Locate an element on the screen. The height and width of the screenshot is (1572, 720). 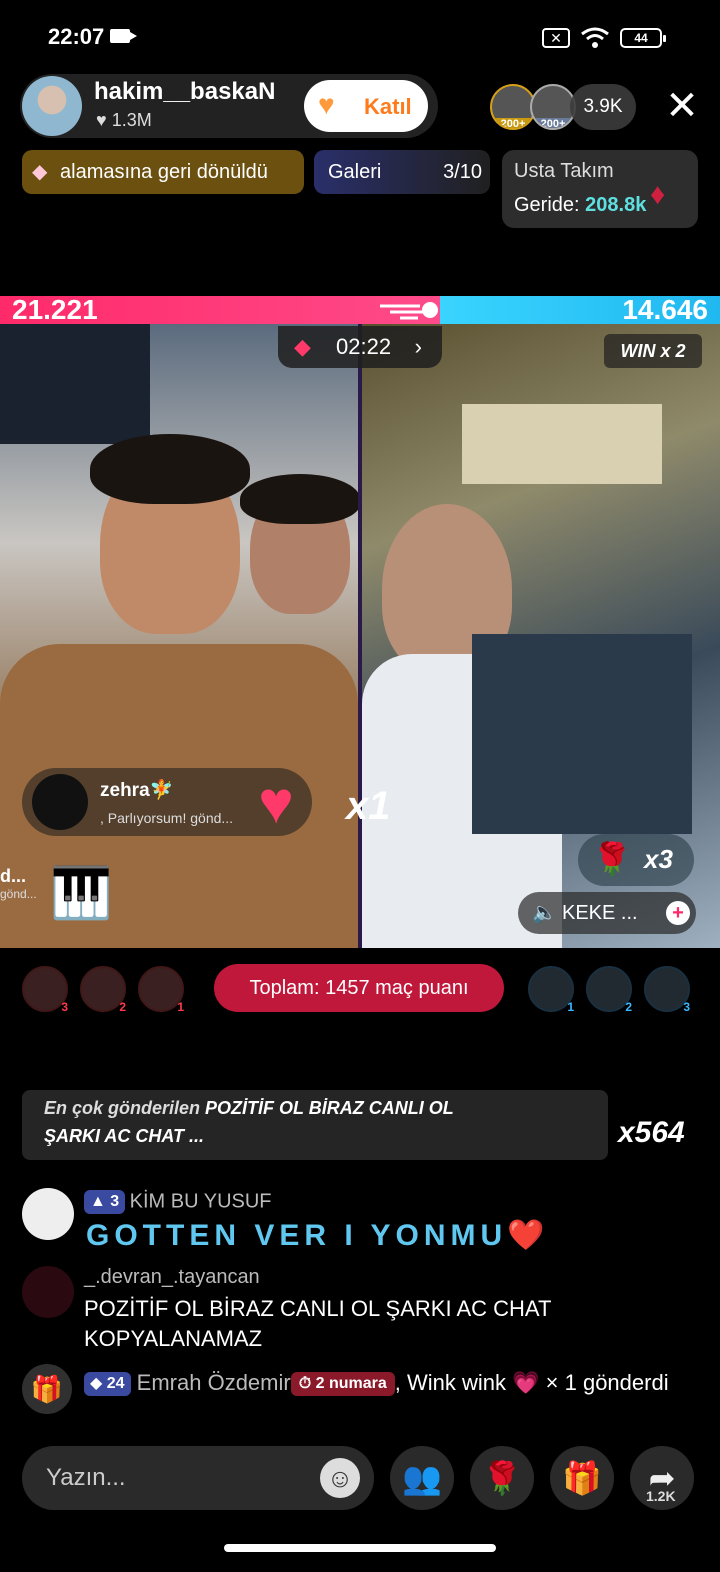
gallery-count: 3/10 is located at coordinates (462, 172).